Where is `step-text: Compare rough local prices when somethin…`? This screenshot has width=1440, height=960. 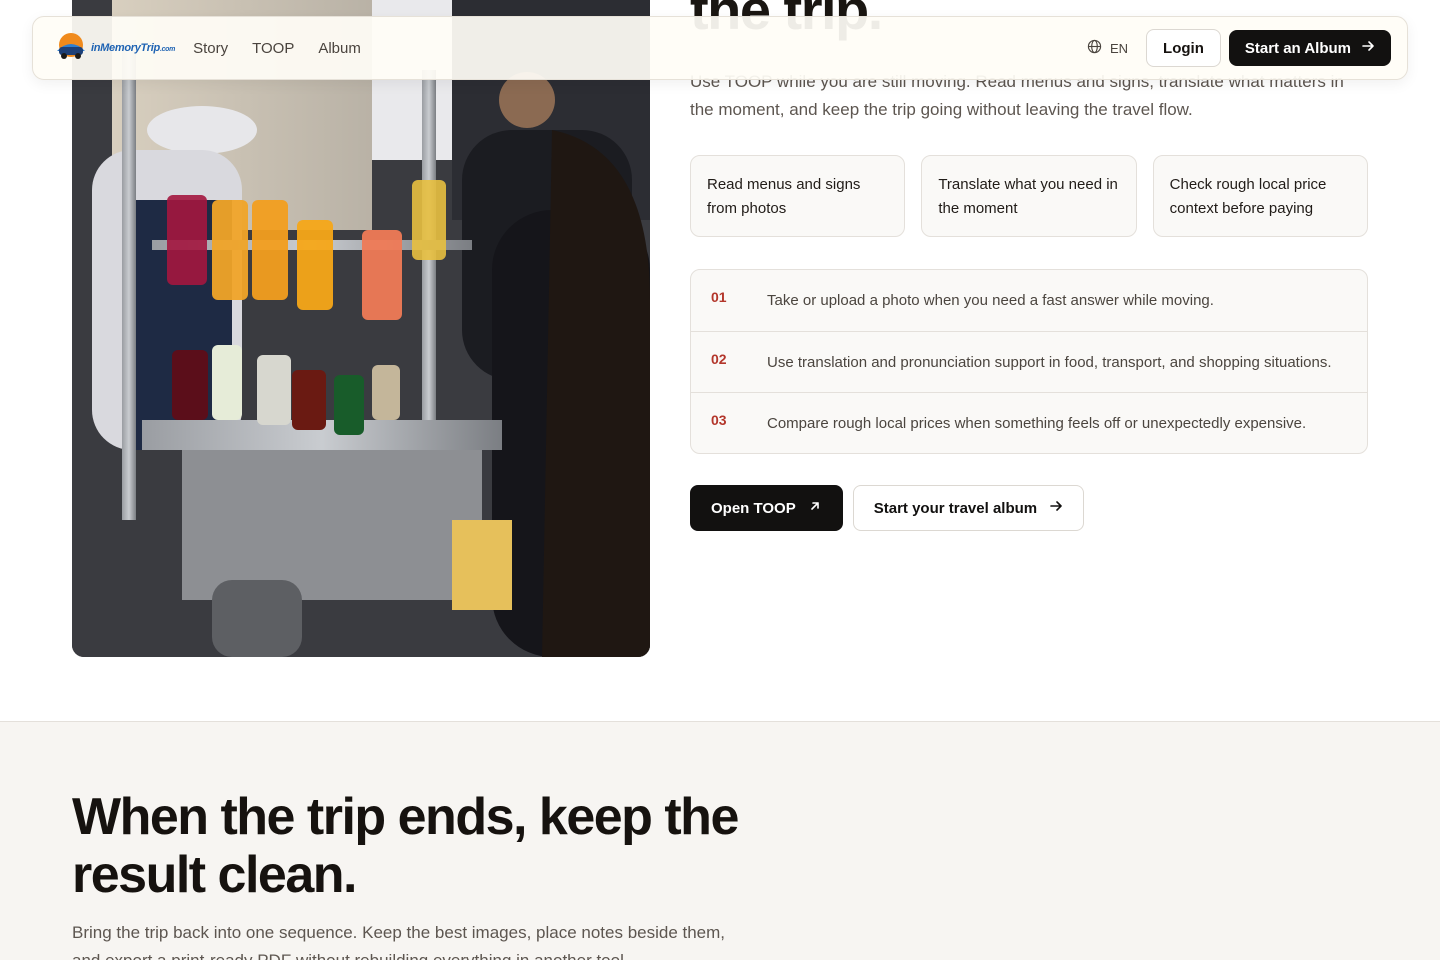
step-text: Compare rough local prices when somethin… is located at coordinates (1037, 423).